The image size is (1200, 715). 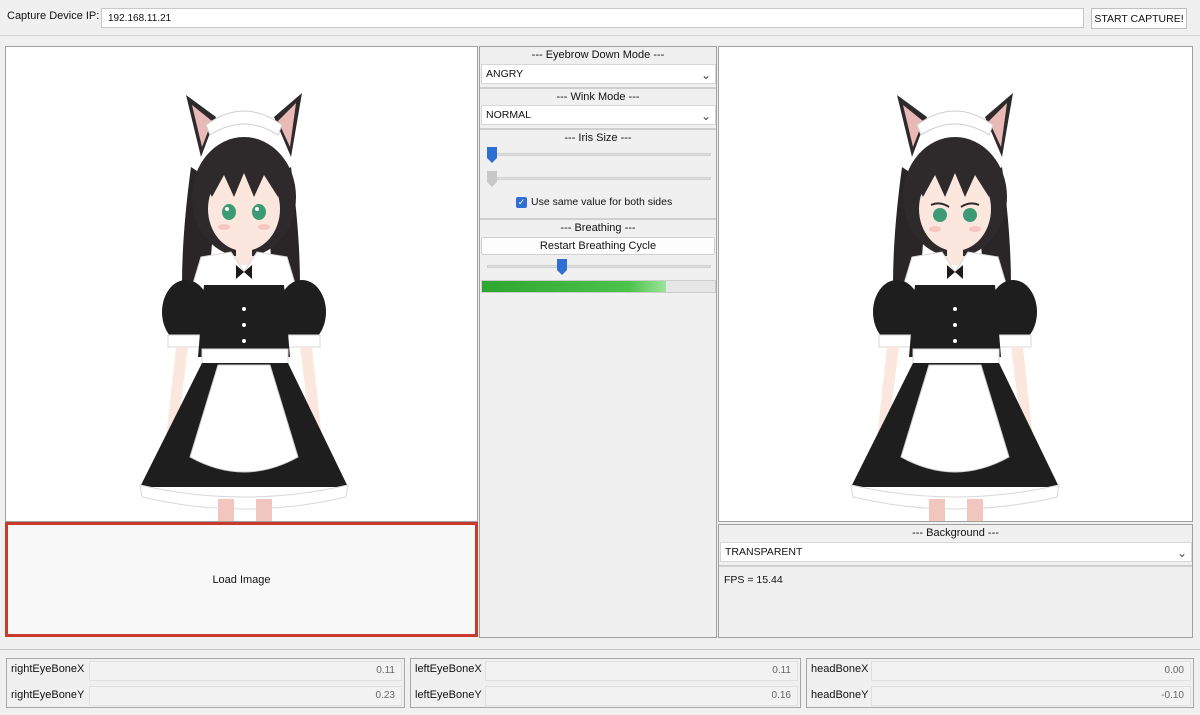 I want to click on capture-ip-label: Capture Device IP:, so click(x=53, y=16).